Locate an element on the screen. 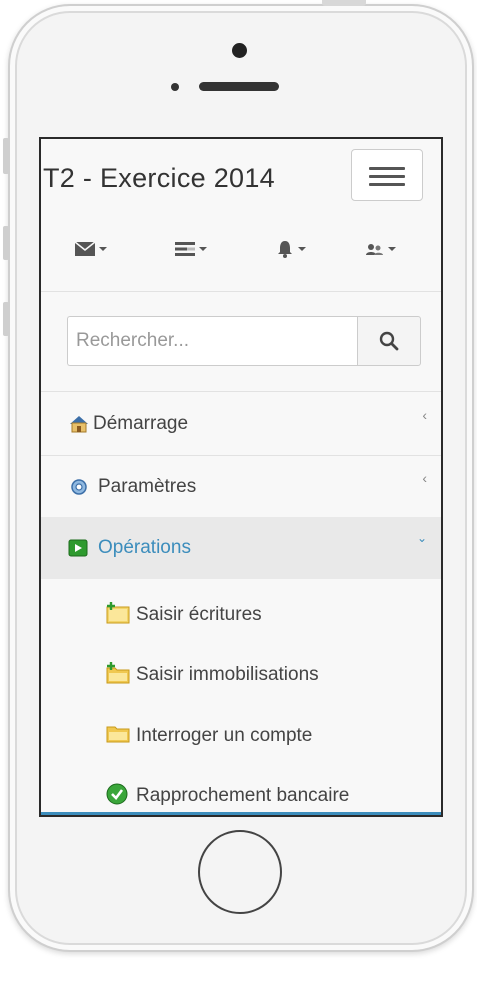  app-title: T2 - Exercice 2014 is located at coordinates (159, 178).